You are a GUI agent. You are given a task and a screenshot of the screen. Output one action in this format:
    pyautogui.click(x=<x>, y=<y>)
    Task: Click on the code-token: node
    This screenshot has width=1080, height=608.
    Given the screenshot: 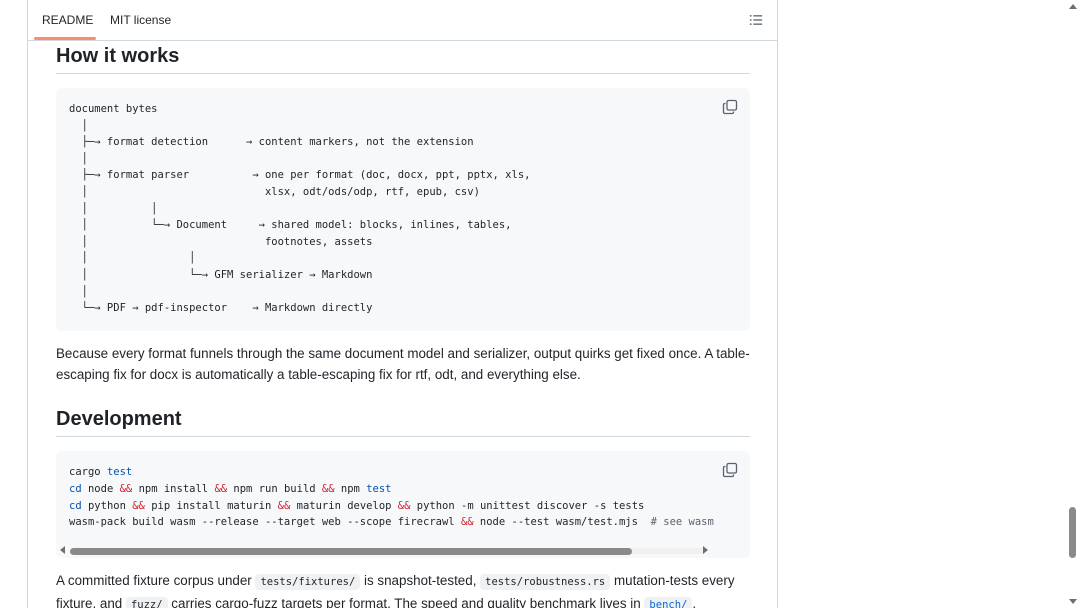 What is the action you would take?
    pyautogui.click(x=100, y=488)
    